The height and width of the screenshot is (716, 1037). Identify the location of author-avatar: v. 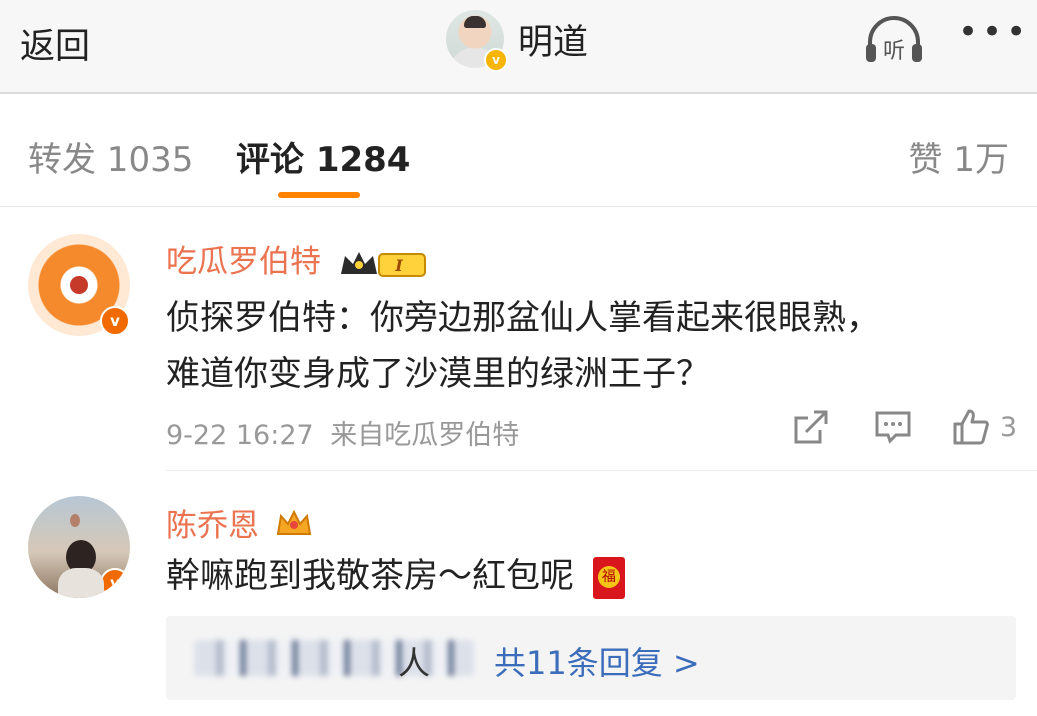
(477, 41).